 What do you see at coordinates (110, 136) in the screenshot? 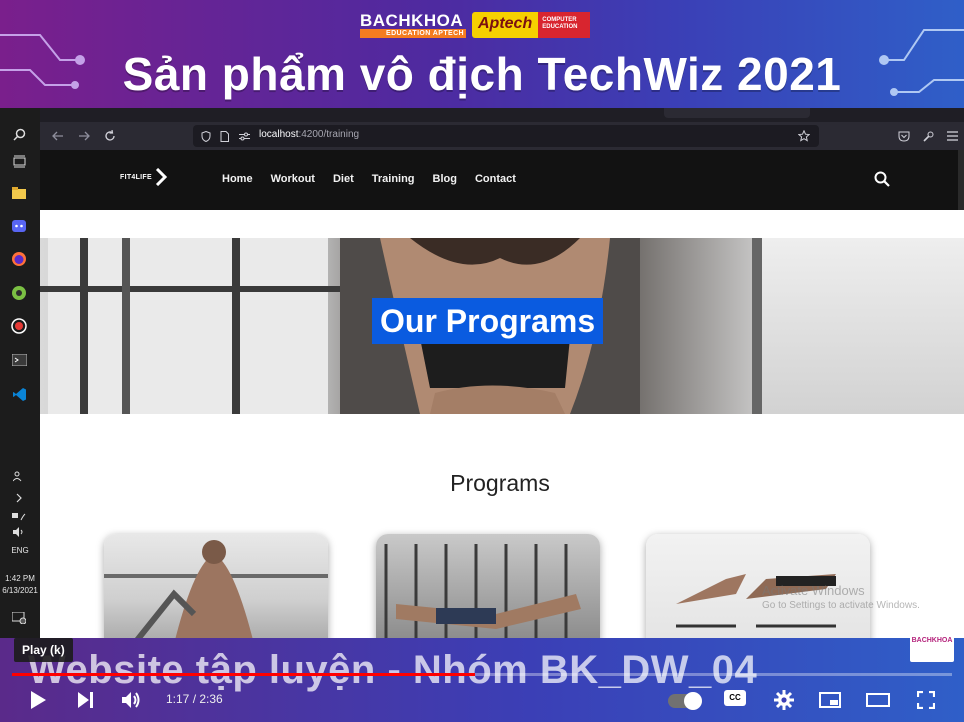
I see `reload-icon` at bounding box center [110, 136].